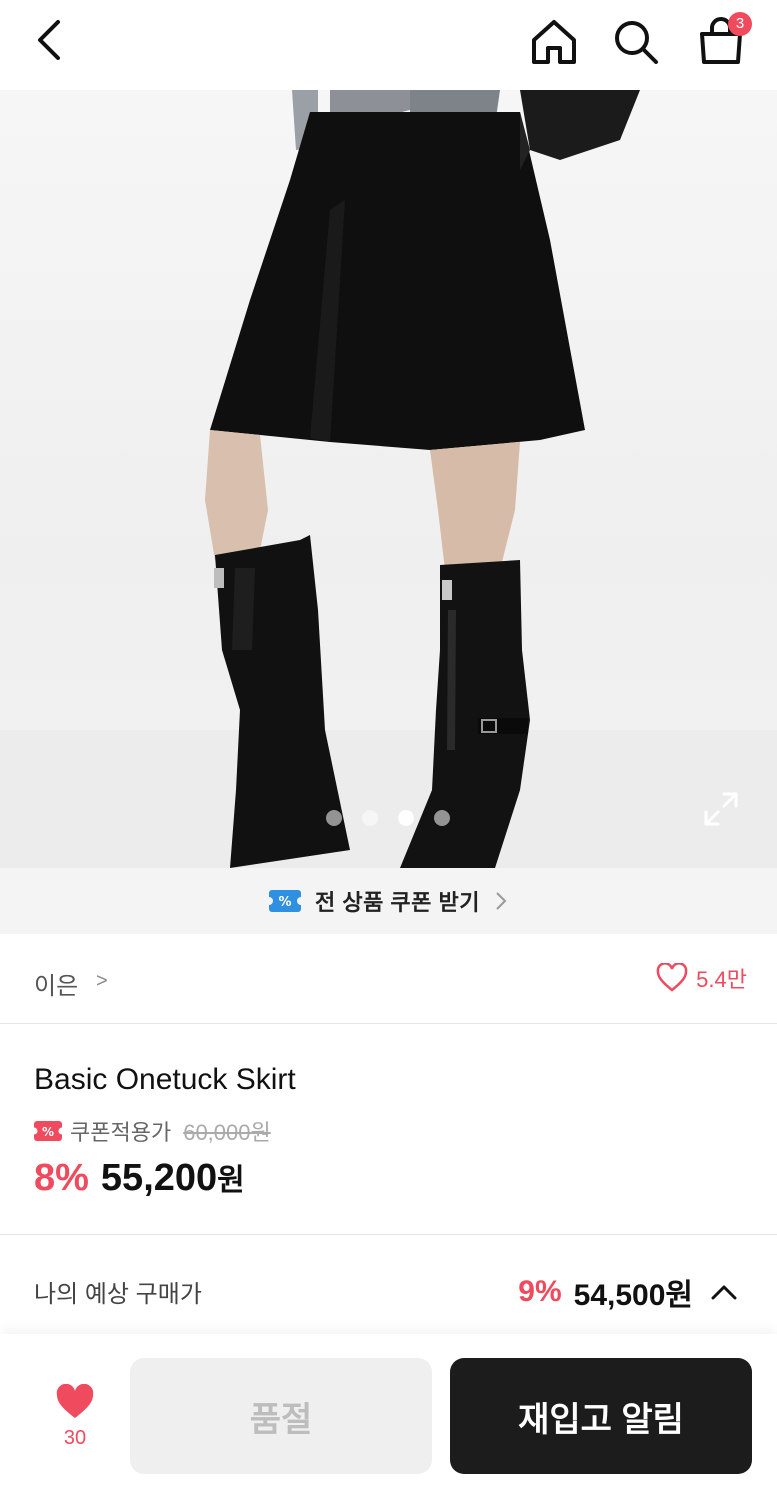 This screenshot has height=1500, width=777. Describe the element at coordinates (50, 40) in the screenshot. I see `back-arrow-icon` at that location.